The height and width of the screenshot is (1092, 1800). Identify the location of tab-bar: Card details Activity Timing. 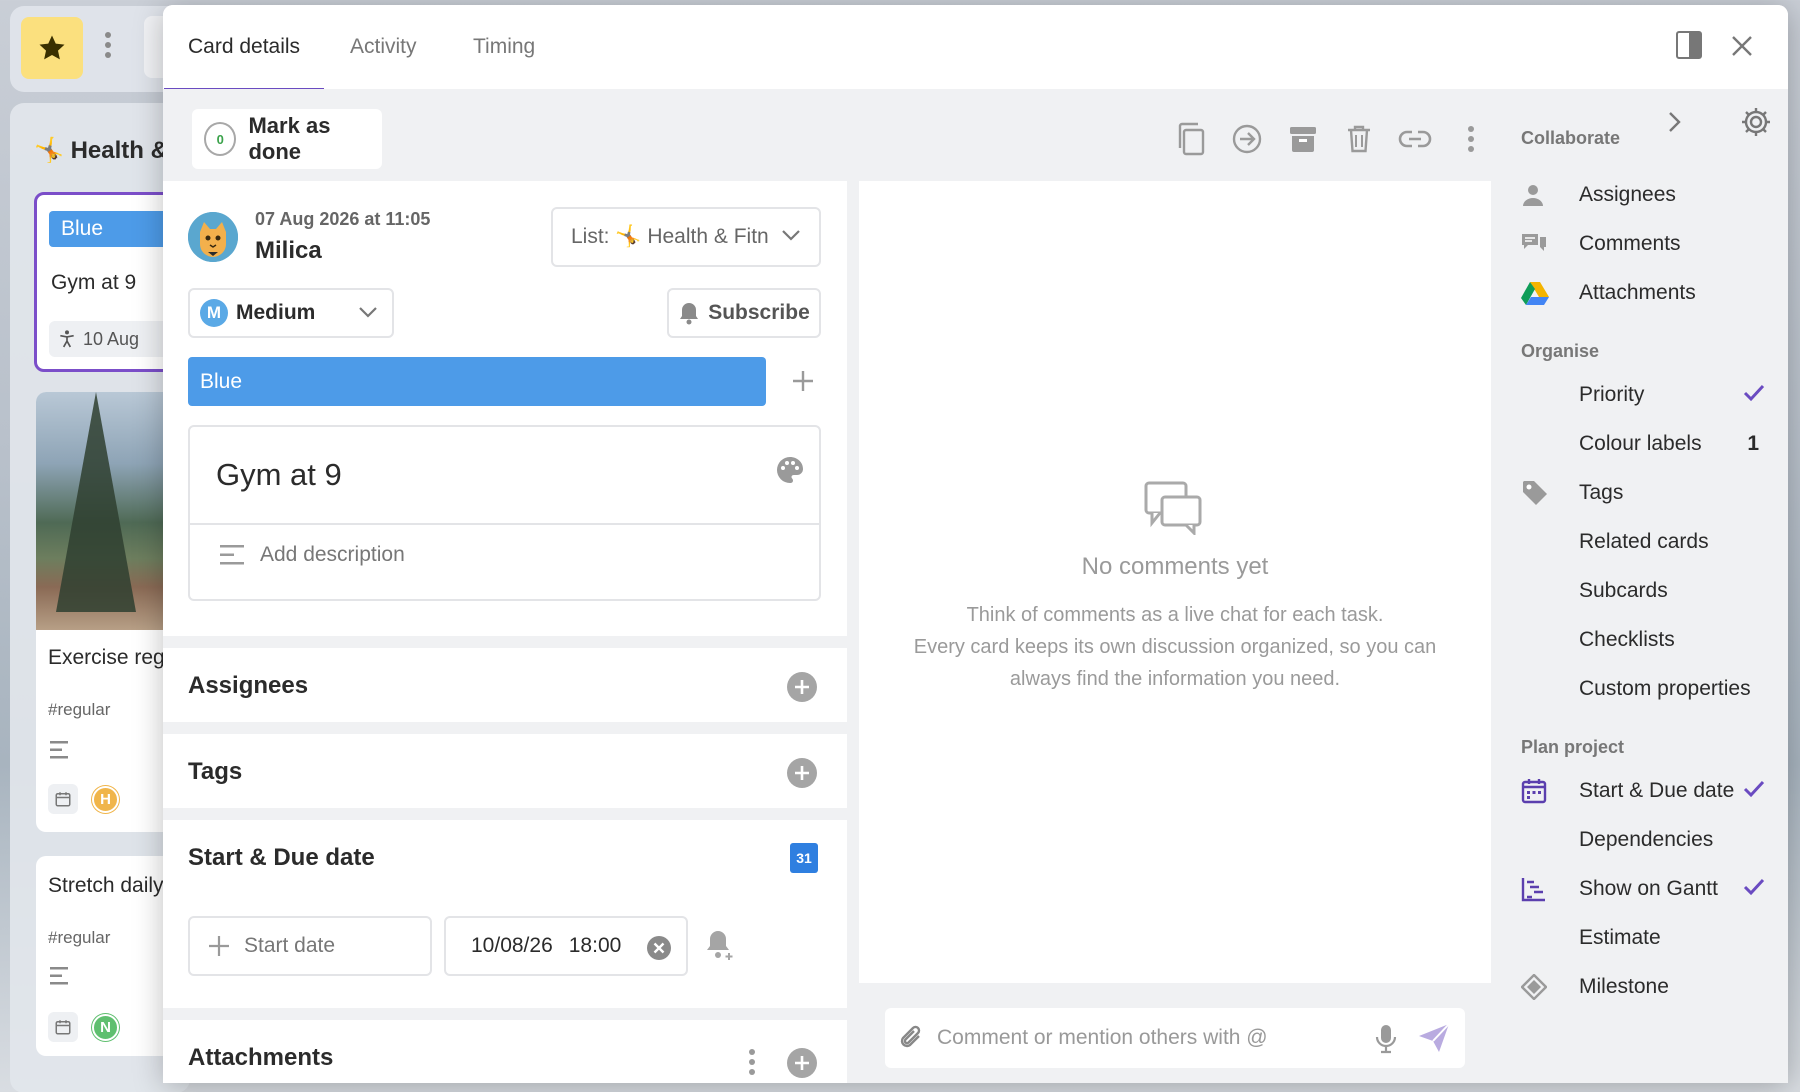
(975, 48).